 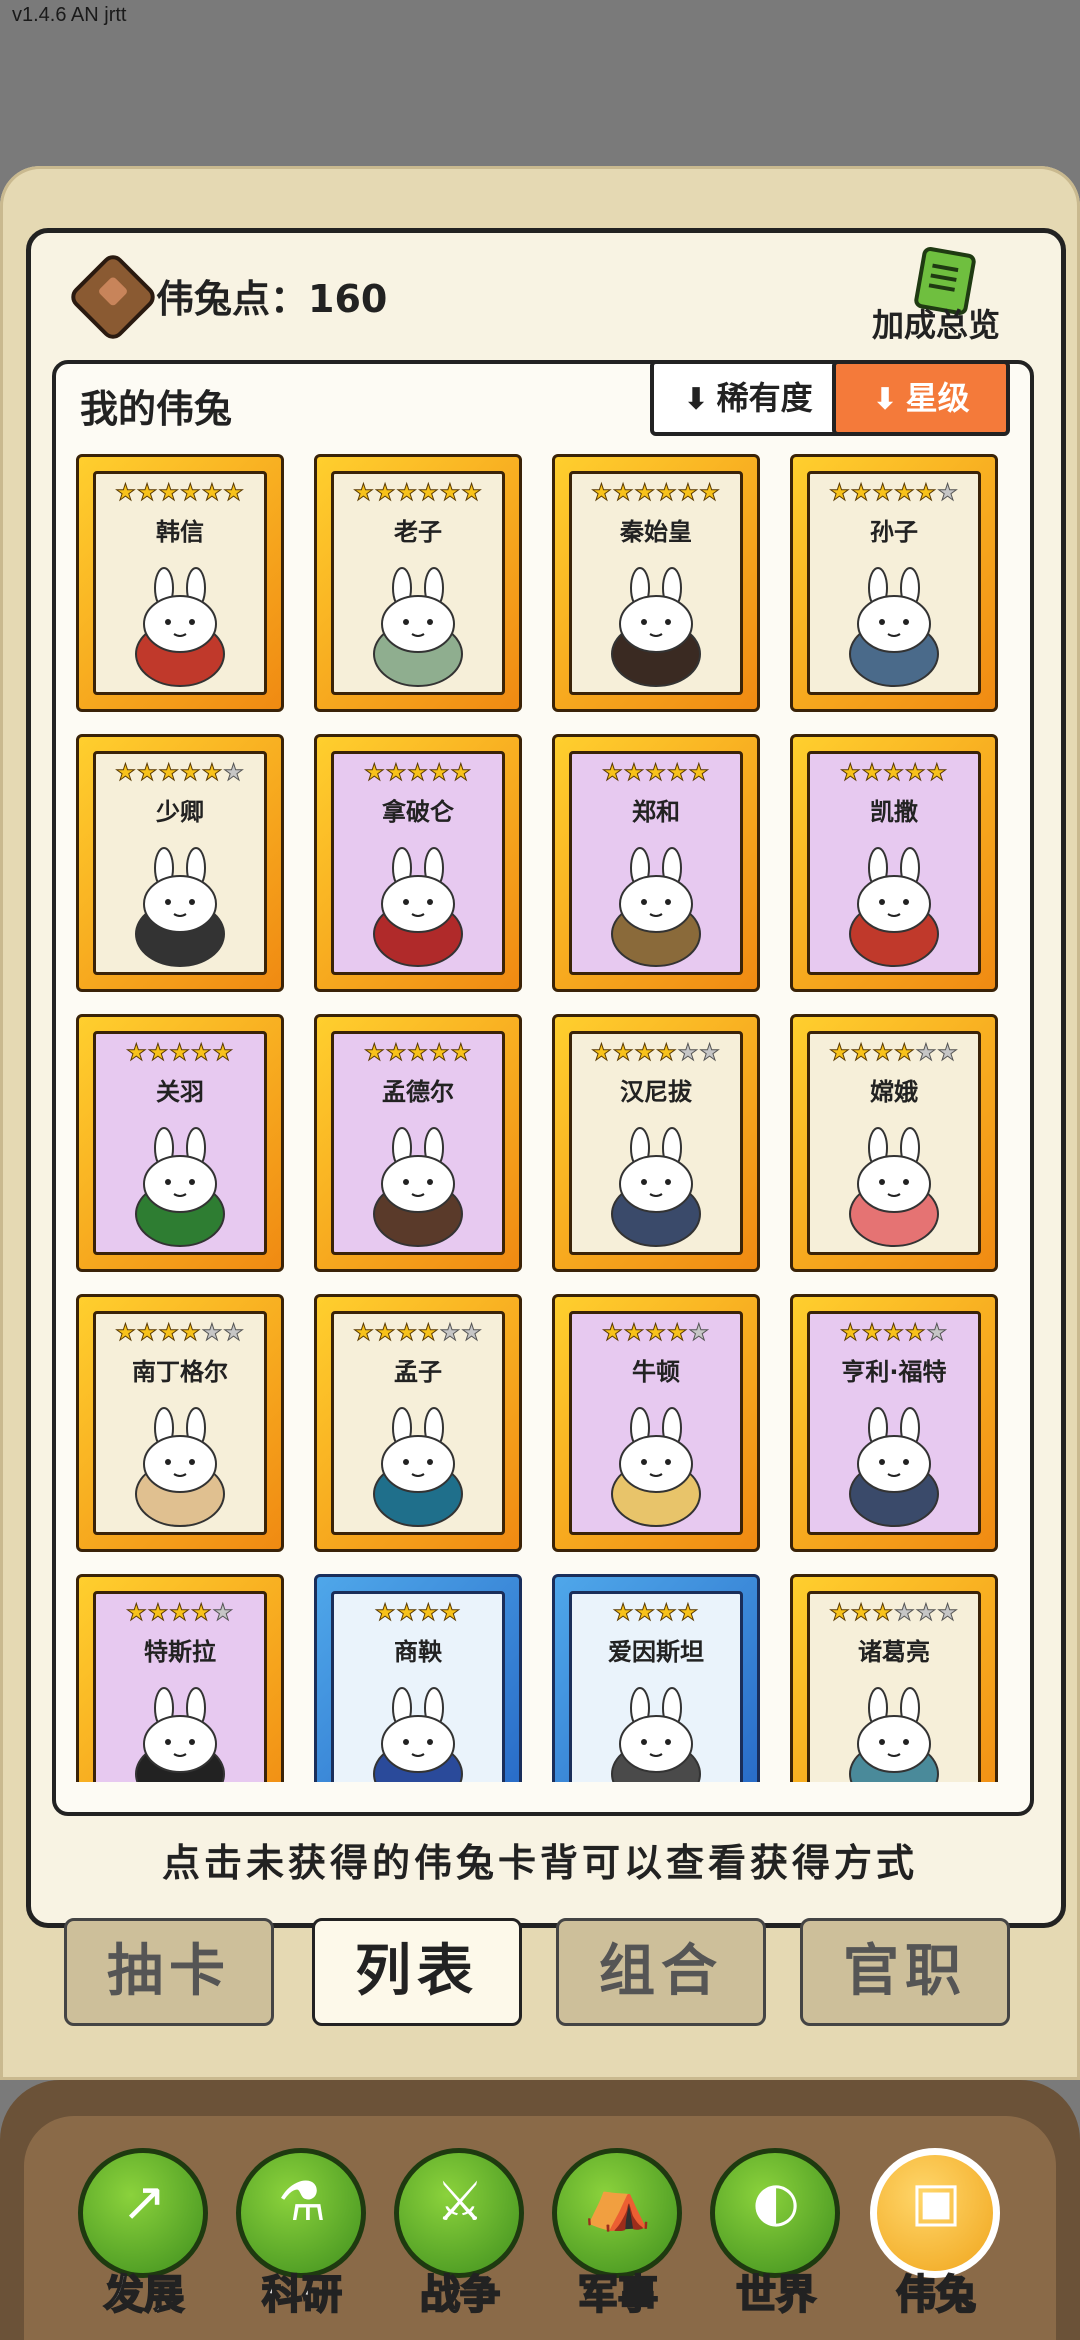 I want to click on card-name: 拿破仑, so click(x=418, y=812).